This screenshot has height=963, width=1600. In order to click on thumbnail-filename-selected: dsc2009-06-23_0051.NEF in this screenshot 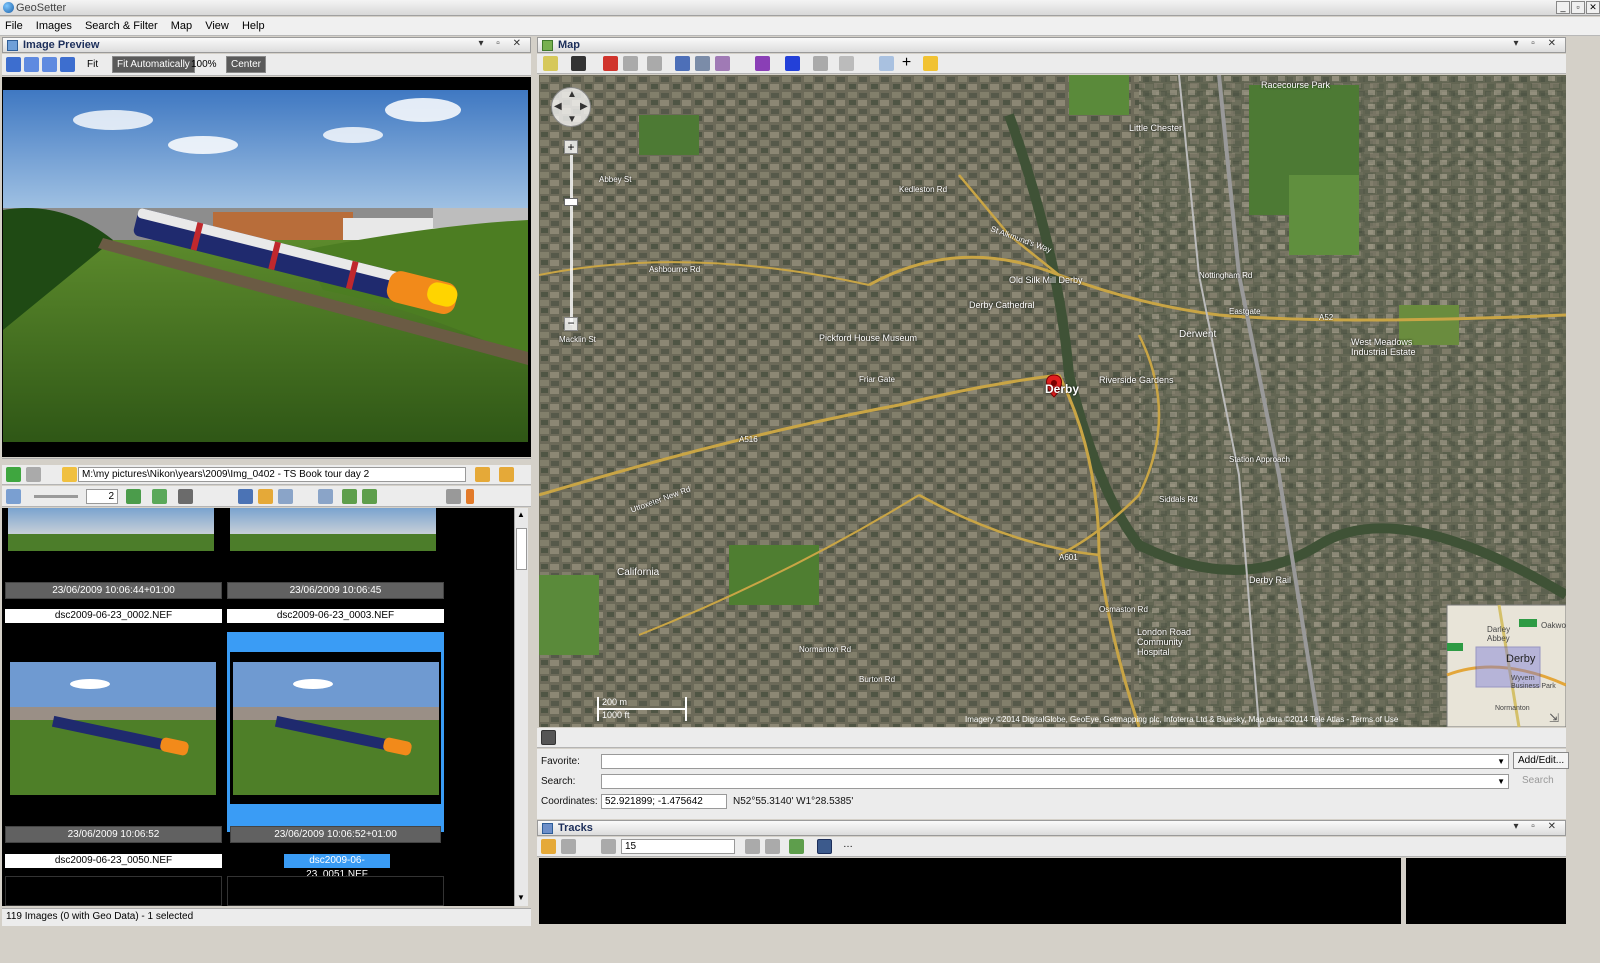, I will do `click(337, 867)`.